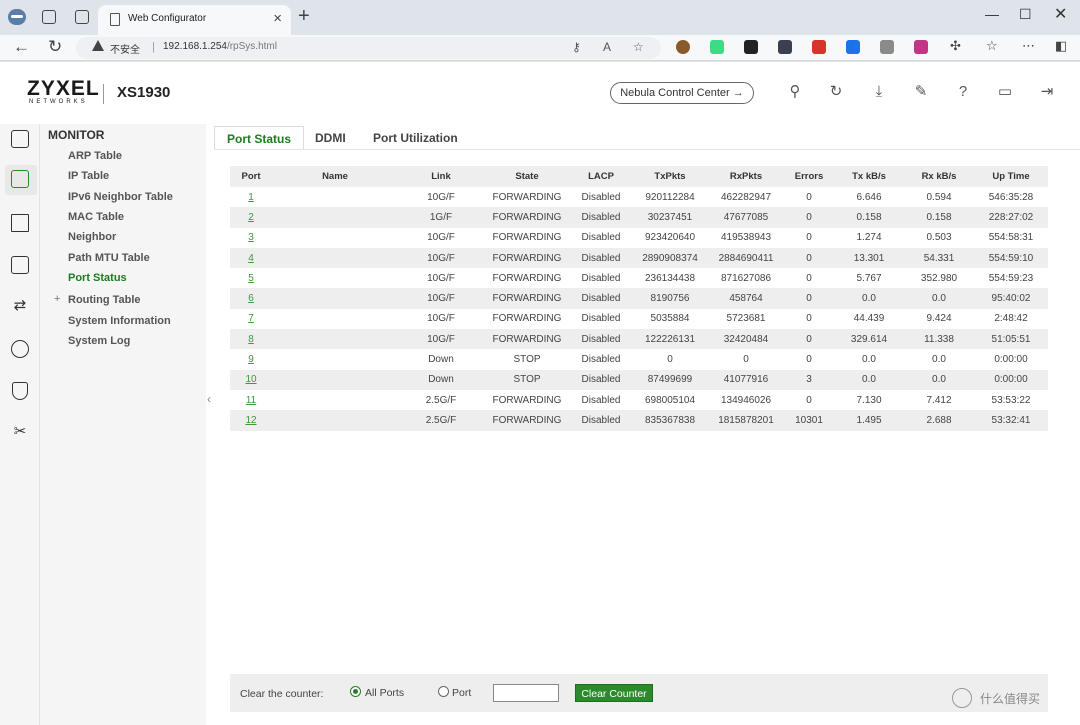 Image resolution: width=1080 pixels, height=725 pixels. I want to click on port-cell: 7, so click(251, 319).